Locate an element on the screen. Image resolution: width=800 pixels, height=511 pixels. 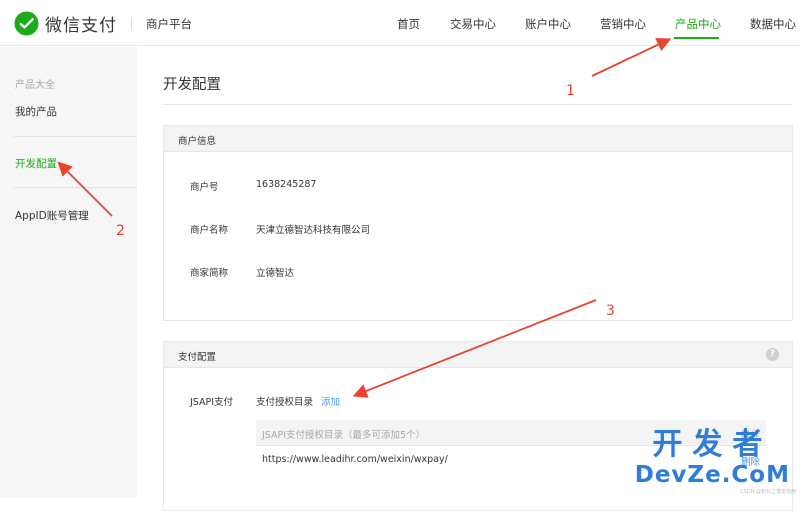
merchant-info-heading: 商户信息 is located at coordinates (197, 141).